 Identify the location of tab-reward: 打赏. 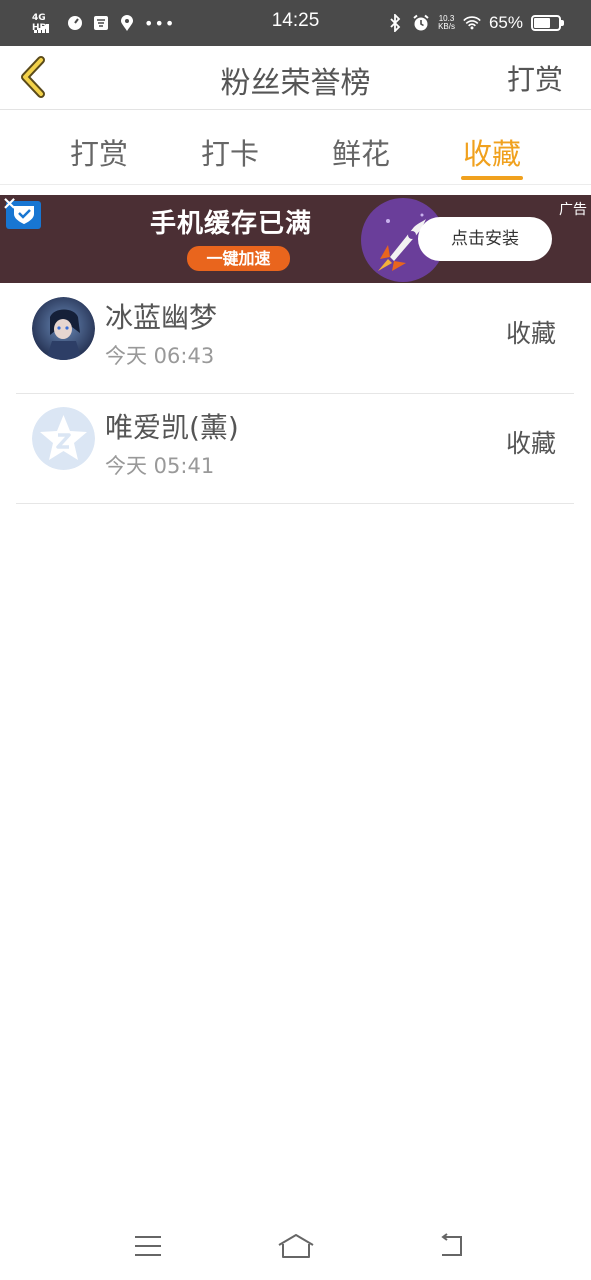
(99, 157).